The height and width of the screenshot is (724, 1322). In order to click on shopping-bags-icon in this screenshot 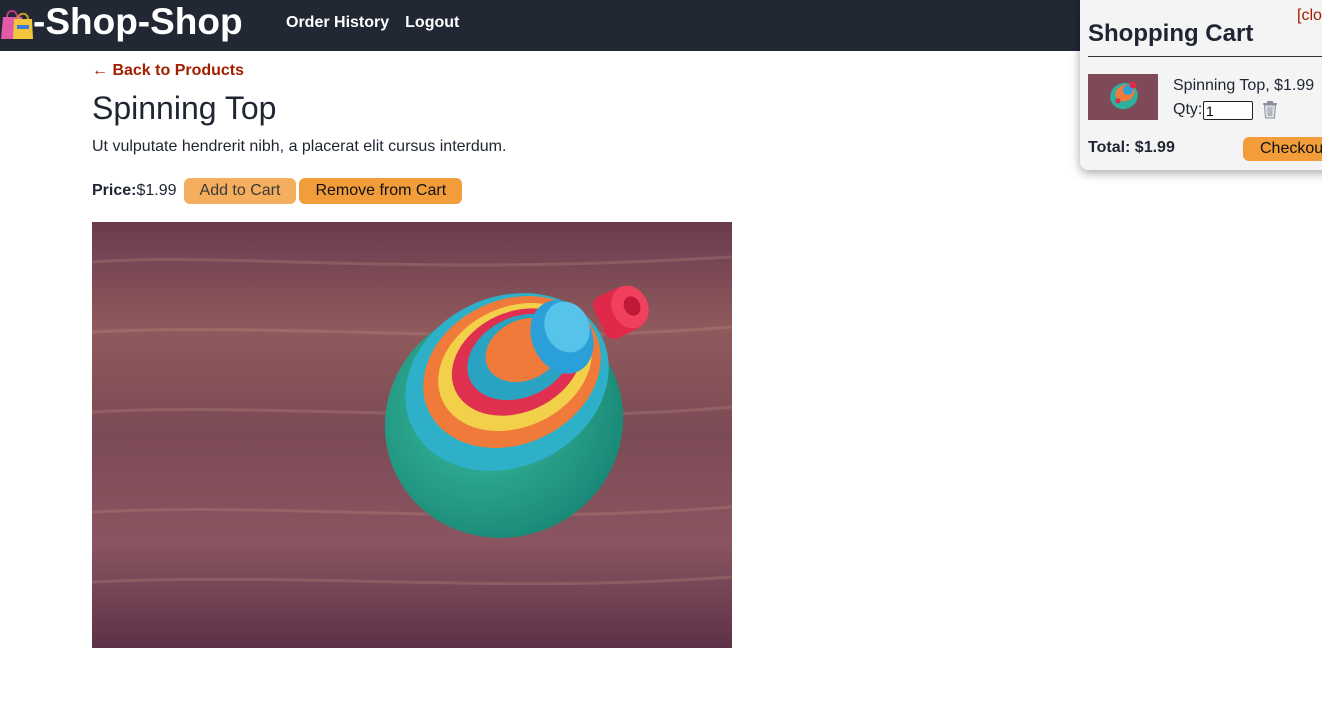, I will do `click(17, 24)`.